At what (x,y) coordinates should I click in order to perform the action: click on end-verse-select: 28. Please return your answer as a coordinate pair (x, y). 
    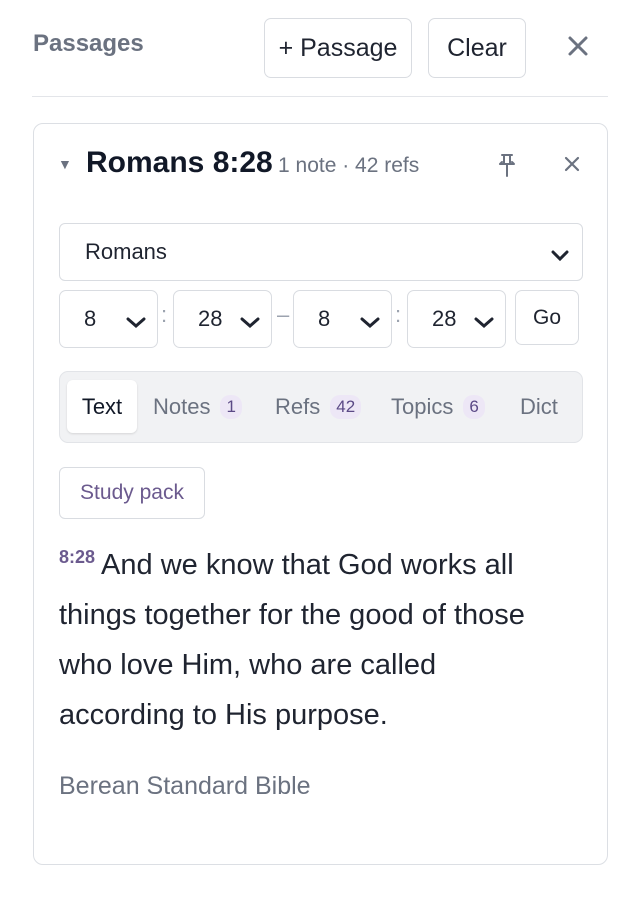
    Looking at the image, I should click on (456, 319).